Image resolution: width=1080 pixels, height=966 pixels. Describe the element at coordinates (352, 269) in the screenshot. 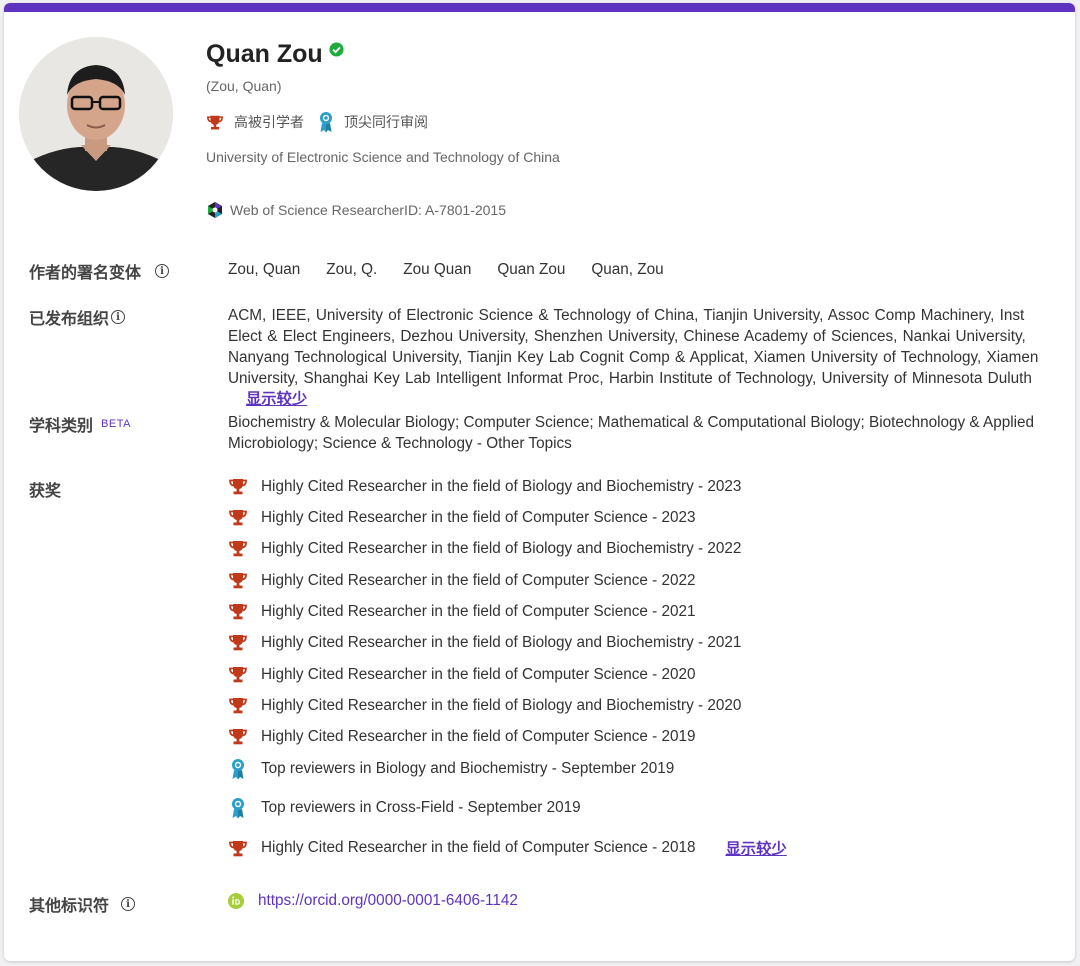

I see `name-variant: Zou, Q.` at that location.